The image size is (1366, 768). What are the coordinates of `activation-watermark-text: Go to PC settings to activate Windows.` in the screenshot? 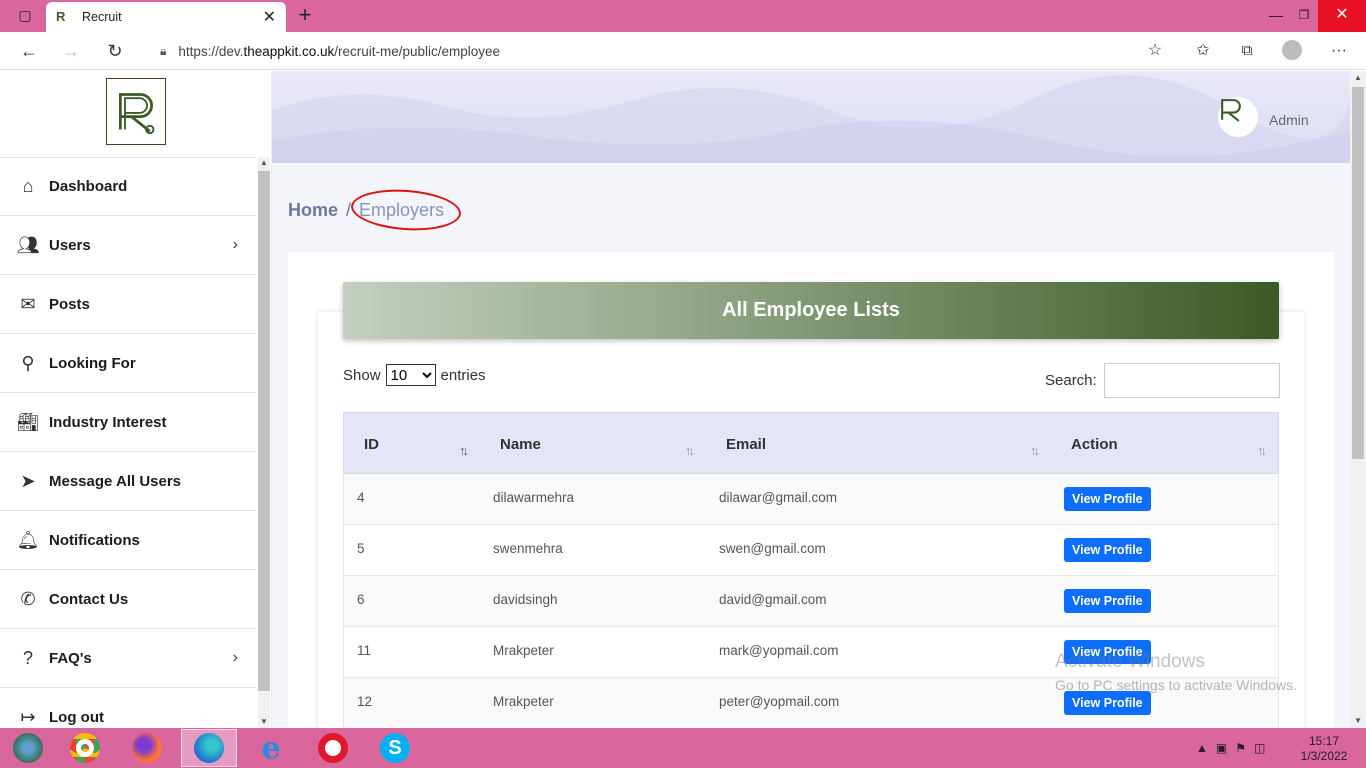 It's located at (1176, 685).